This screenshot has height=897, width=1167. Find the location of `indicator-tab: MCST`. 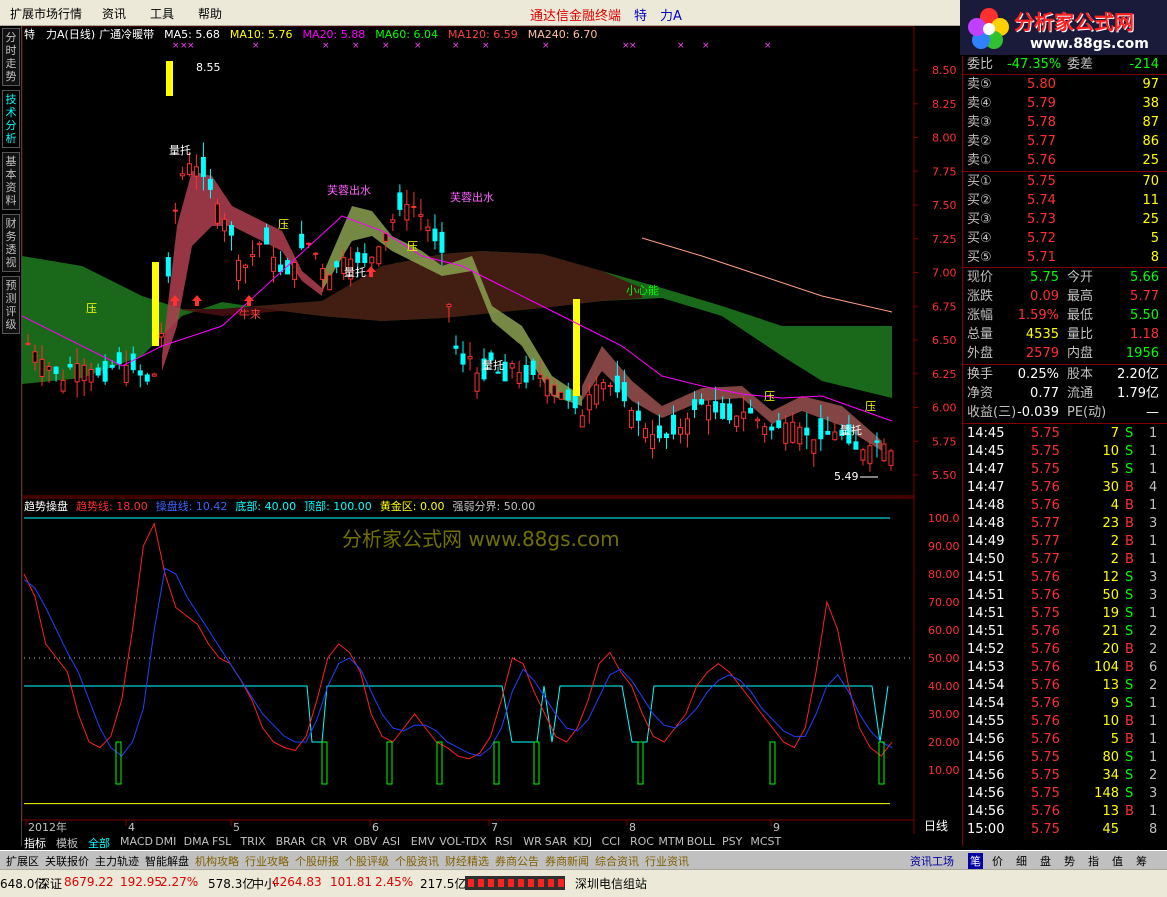

indicator-tab: MCST is located at coordinates (765, 841).